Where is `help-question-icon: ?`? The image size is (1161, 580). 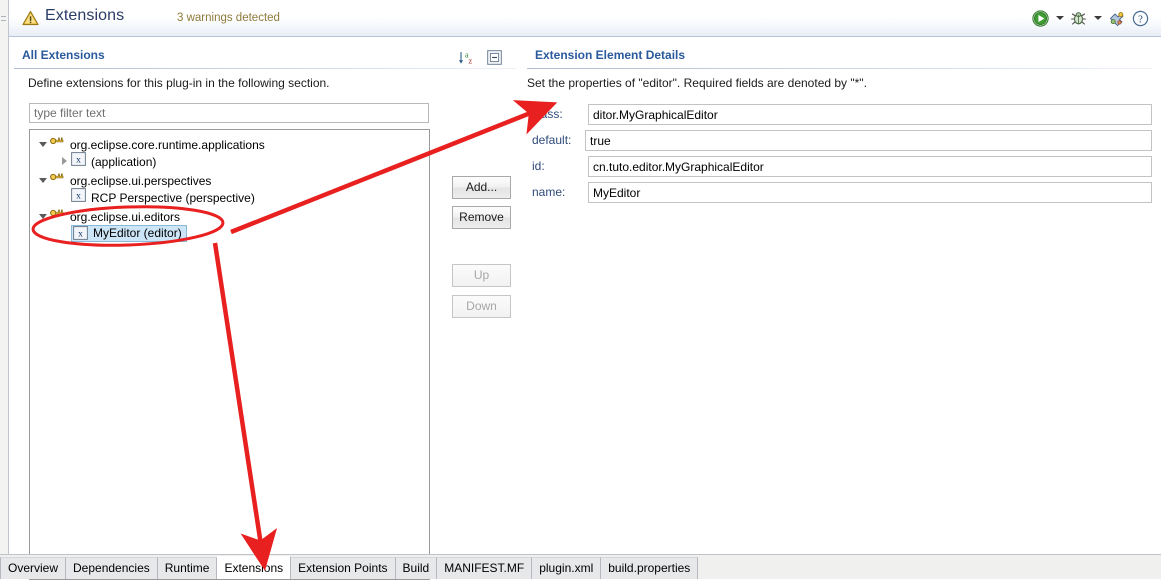 help-question-icon: ? is located at coordinates (1140, 18).